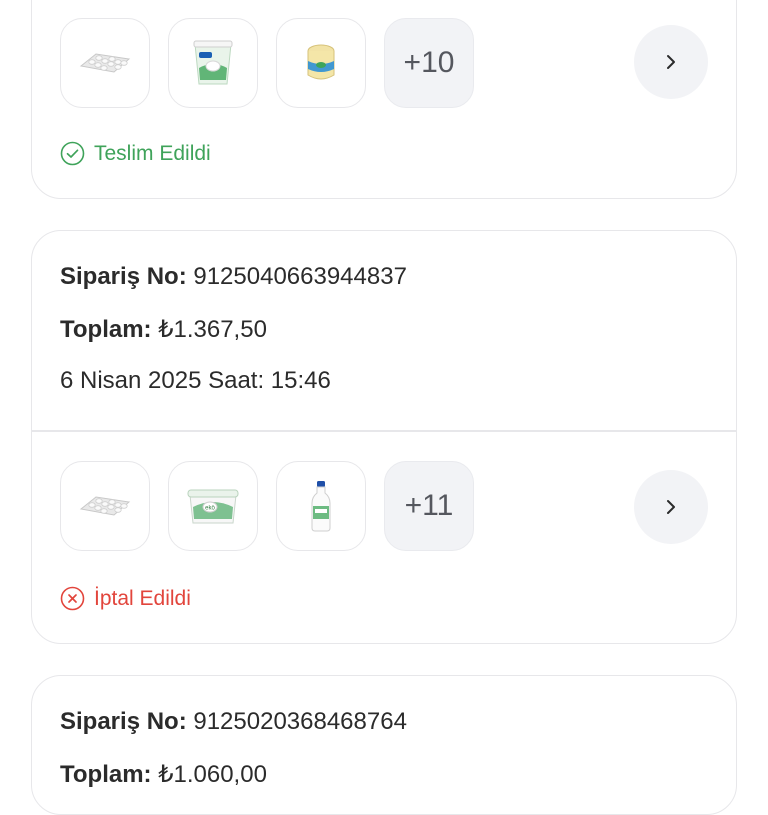  I want to click on x-circle-icon, so click(72, 598).